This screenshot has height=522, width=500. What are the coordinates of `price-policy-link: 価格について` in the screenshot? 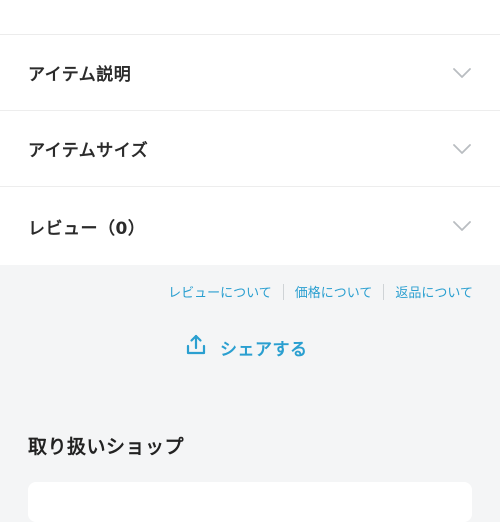 It's located at (334, 291).